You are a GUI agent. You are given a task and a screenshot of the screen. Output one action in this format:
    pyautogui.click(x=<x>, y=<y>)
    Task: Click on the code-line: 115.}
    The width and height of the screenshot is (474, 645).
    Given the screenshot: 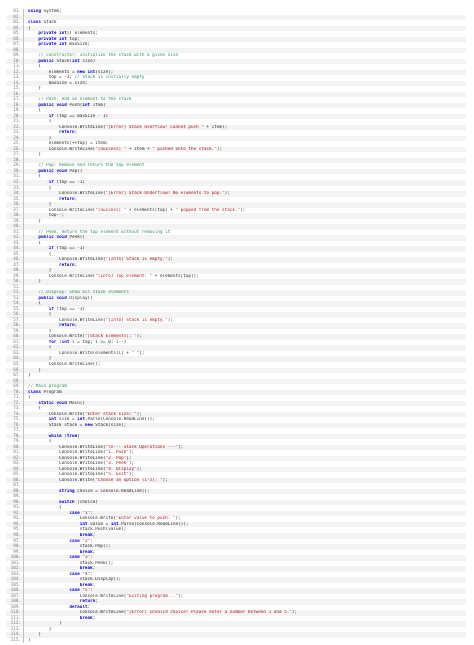 What is the action you would take?
    pyautogui.click(x=236, y=640)
    